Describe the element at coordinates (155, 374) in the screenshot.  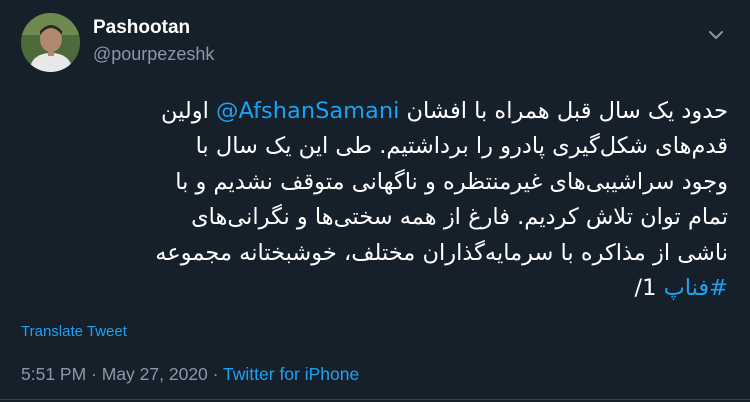
I see `tweet-date: May 27, 2020` at that location.